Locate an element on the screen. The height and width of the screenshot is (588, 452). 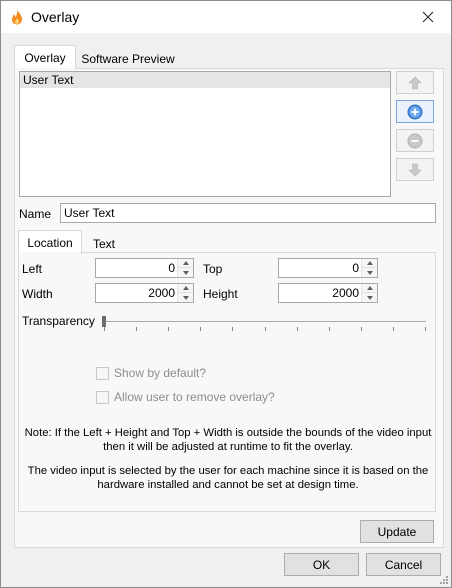
minus-circle-icon is located at coordinates (415, 140).